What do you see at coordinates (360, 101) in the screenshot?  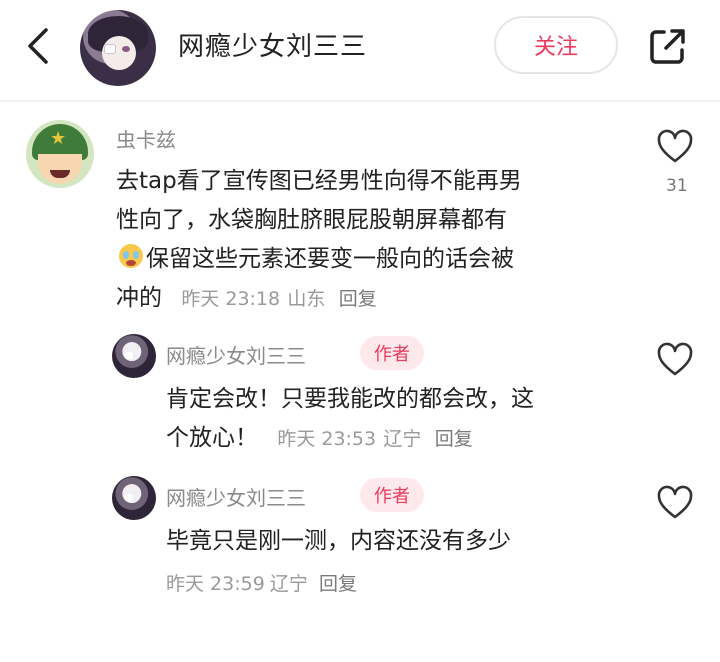 I see `header-divider` at bounding box center [360, 101].